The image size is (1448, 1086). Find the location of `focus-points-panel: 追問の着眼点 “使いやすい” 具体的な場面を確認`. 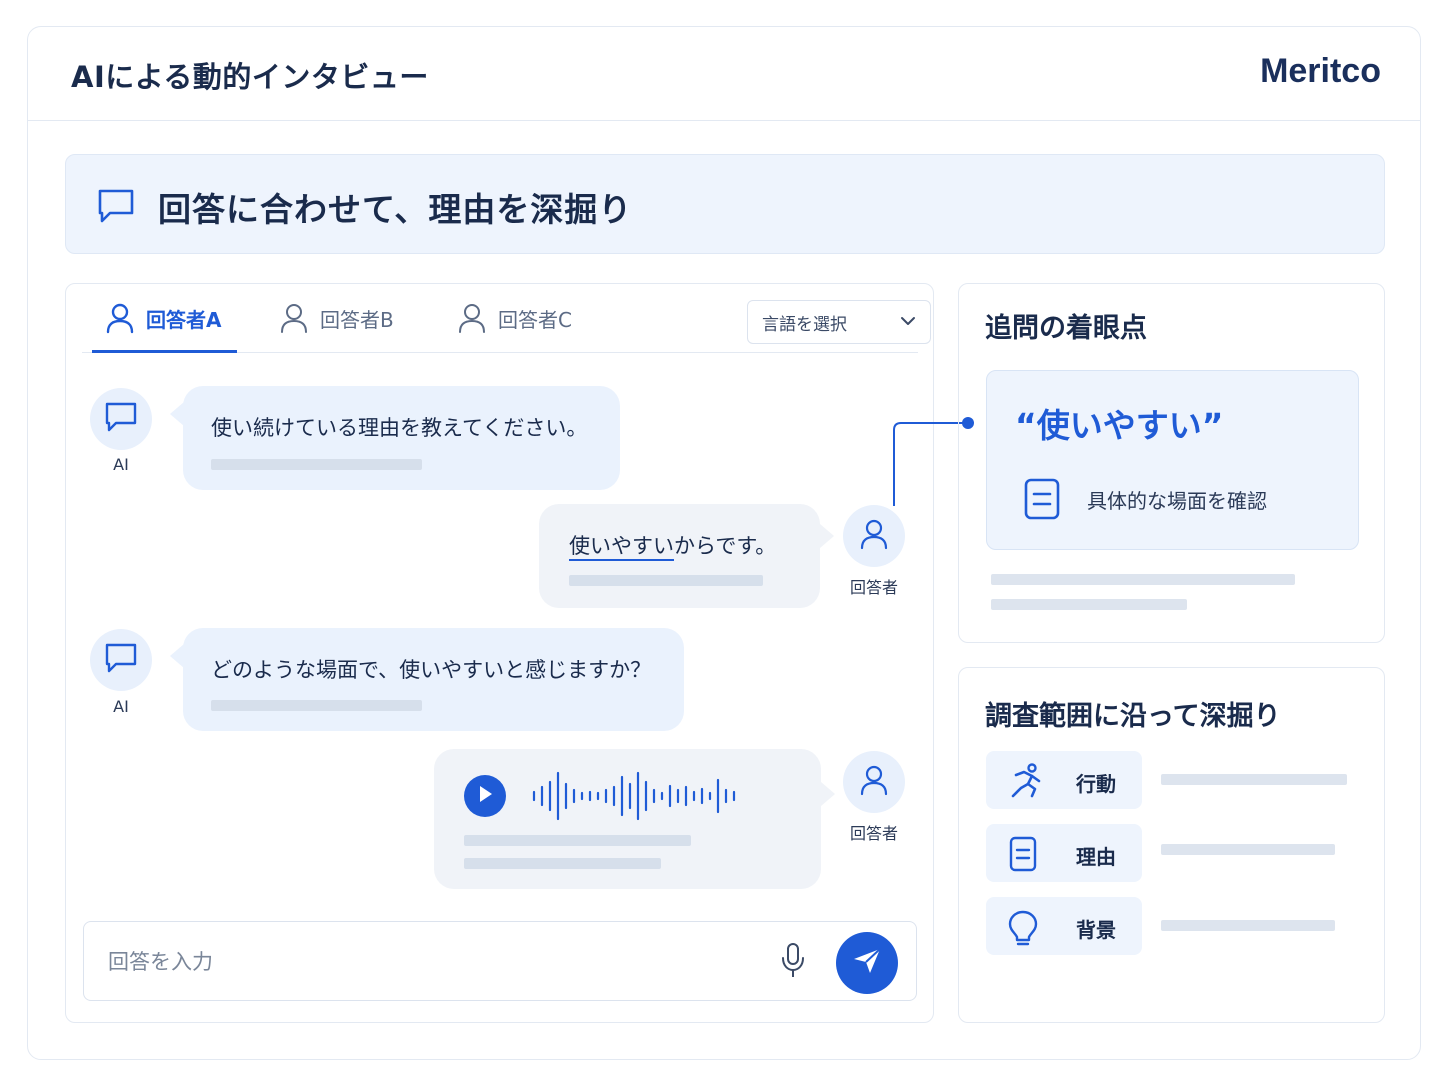

focus-points-panel: 追問の着眼点 “使いやすい” 具体的な場面を確認 is located at coordinates (1171, 463).